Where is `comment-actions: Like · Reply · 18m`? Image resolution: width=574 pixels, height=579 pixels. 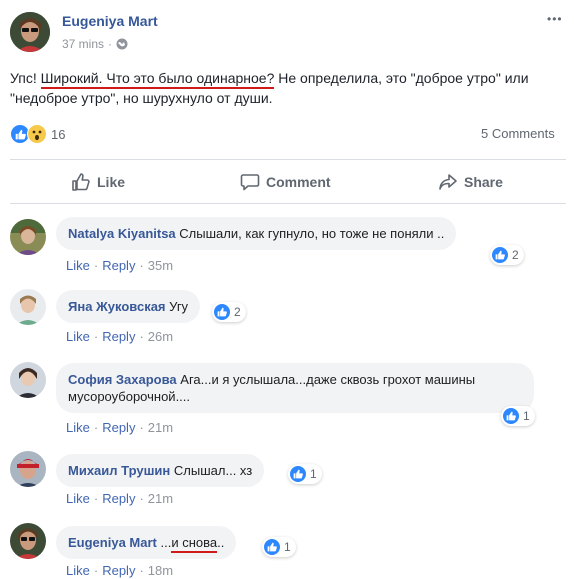
comment-actions: Like · Reply · 18m is located at coordinates (120, 570).